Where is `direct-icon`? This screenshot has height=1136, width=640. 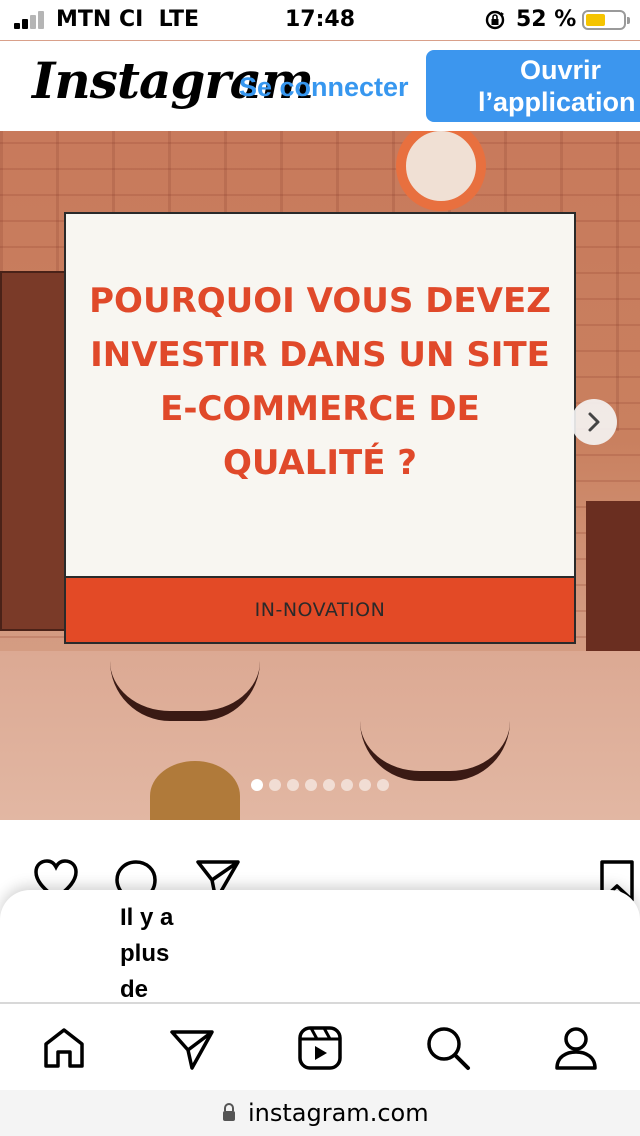
direct-icon is located at coordinates (192, 1050).